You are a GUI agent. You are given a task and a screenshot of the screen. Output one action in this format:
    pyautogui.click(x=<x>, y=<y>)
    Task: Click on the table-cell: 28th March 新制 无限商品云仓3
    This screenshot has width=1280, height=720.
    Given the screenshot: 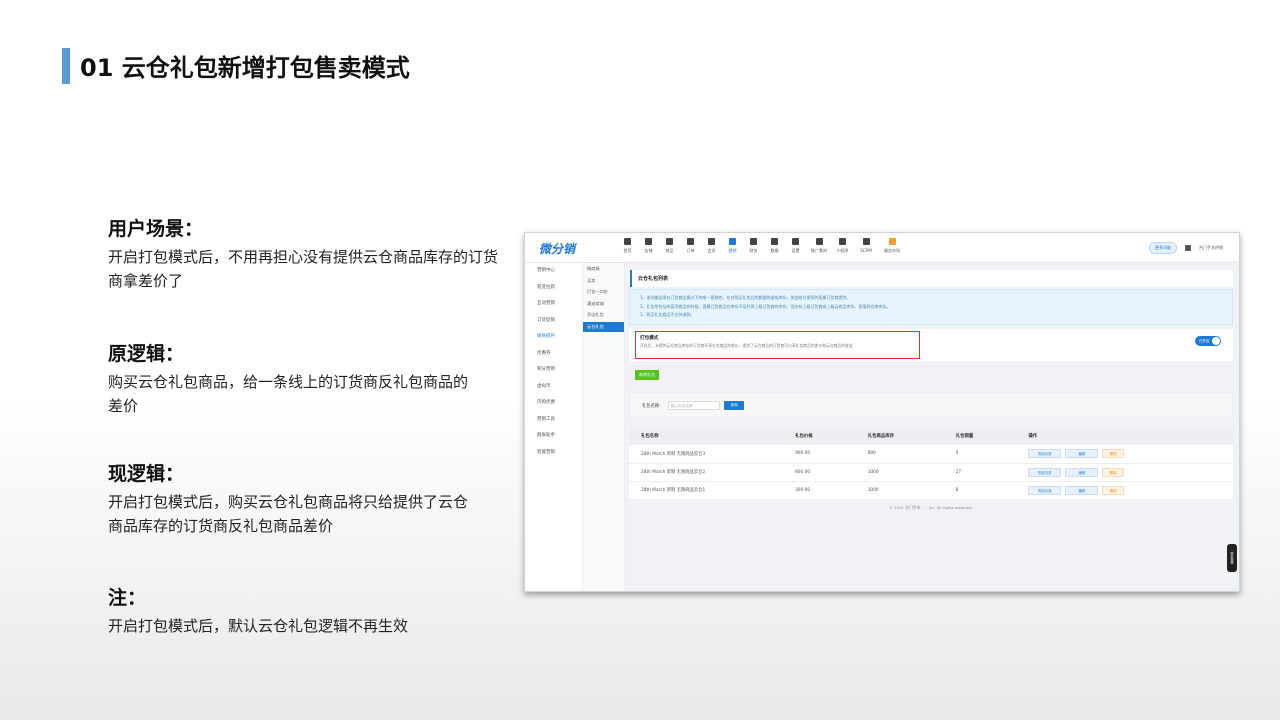 What is the action you would take?
    pyautogui.click(x=706, y=454)
    